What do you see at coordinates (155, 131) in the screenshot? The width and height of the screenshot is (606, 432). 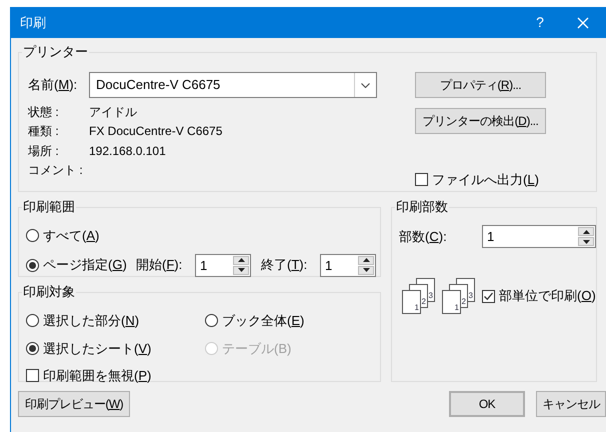 I see `info-value: FX DocuCentre-V C6675` at bounding box center [155, 131].